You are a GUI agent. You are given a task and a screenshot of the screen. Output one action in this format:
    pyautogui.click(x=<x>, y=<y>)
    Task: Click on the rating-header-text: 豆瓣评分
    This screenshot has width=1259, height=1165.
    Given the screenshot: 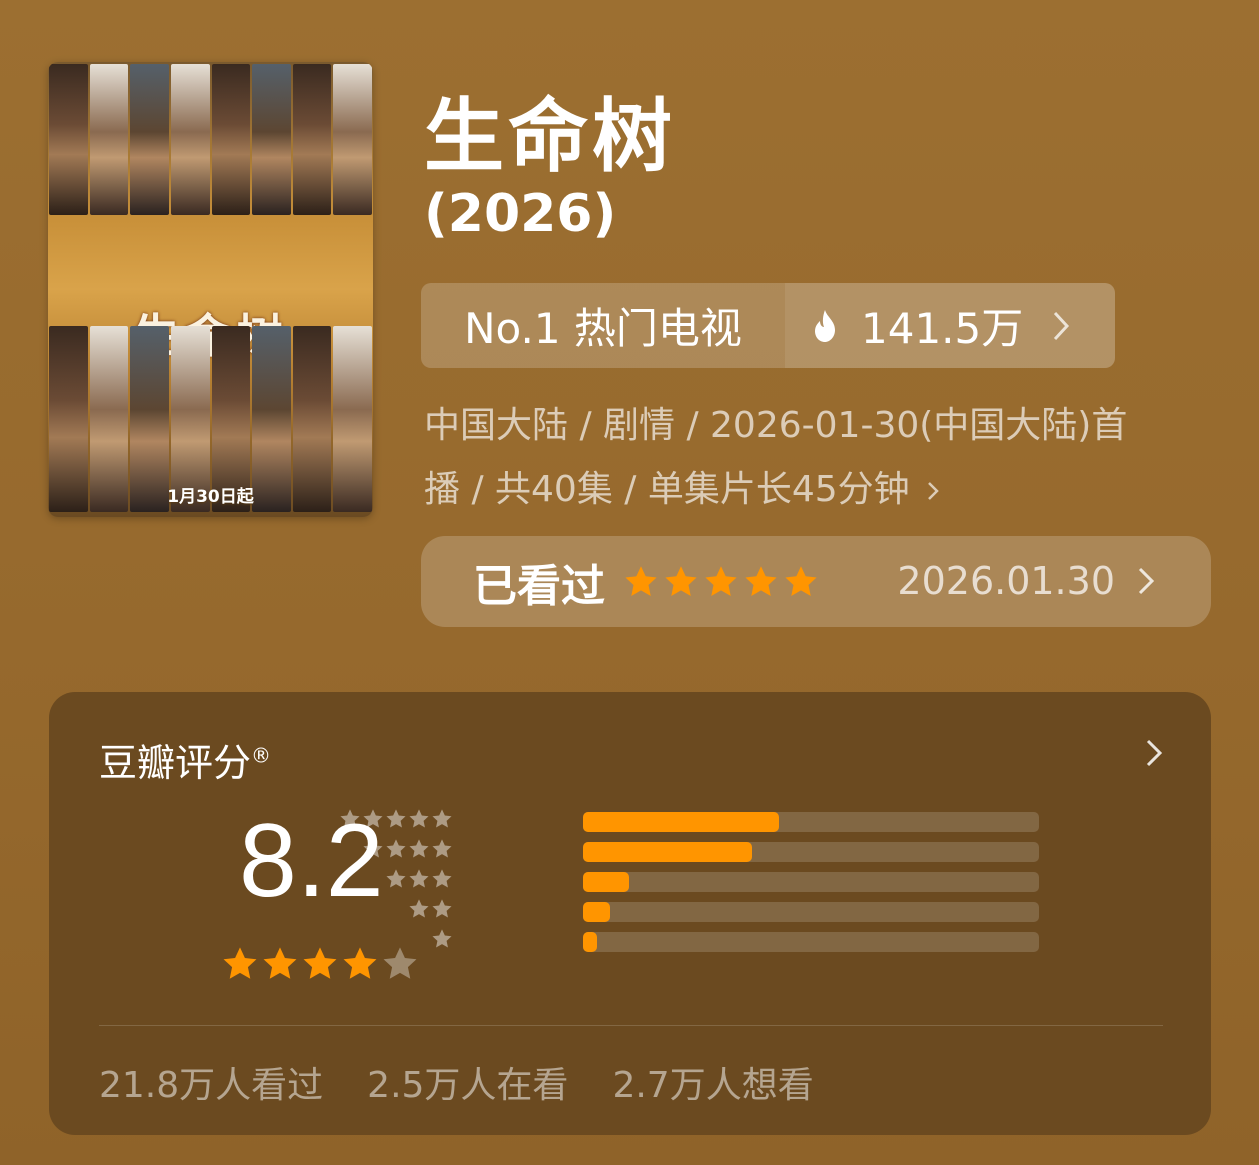 What is the action you would take?
    pyautogui.click(x=175, y=763)
    